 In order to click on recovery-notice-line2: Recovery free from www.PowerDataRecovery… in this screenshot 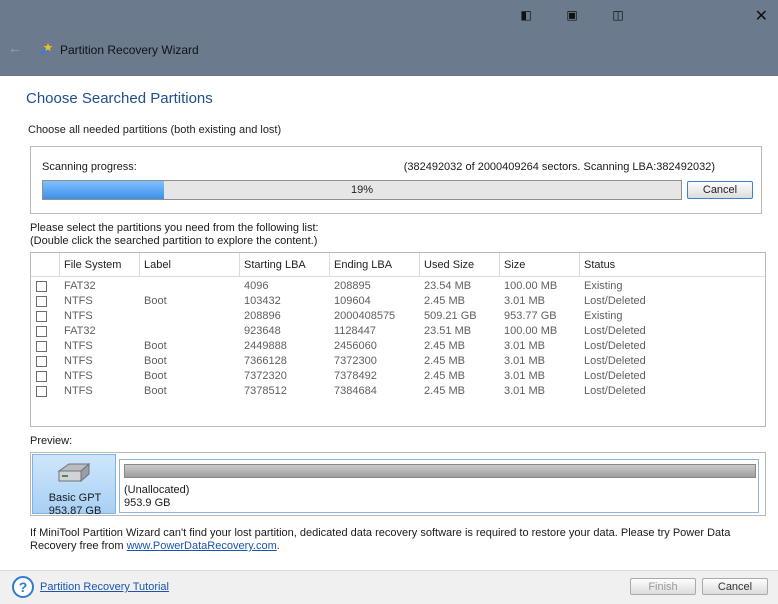, I will do `click(155, 546)`.